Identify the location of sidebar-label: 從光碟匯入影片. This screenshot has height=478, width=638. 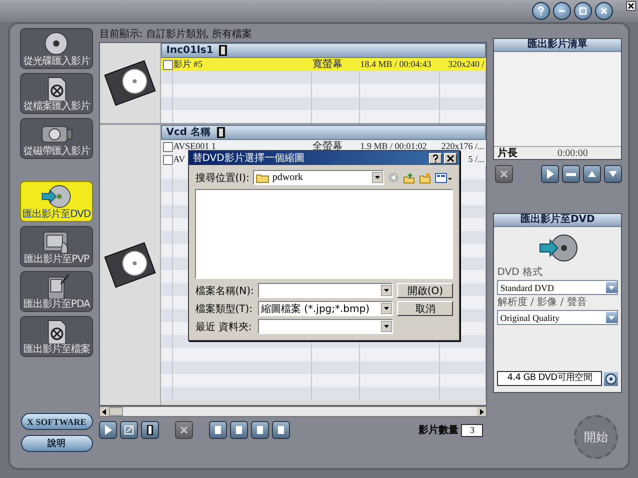
(56, 61).